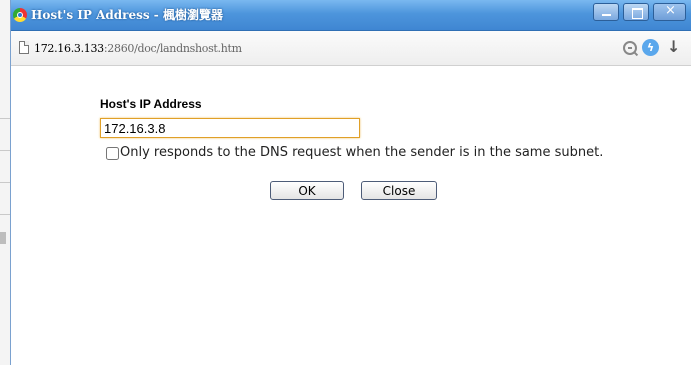 The width and height of the screenshot is (691, 365). What do you see at coordinates (399, 190) in the screenshot?
I see `close-button: Close` at bounding box center [399, 190].